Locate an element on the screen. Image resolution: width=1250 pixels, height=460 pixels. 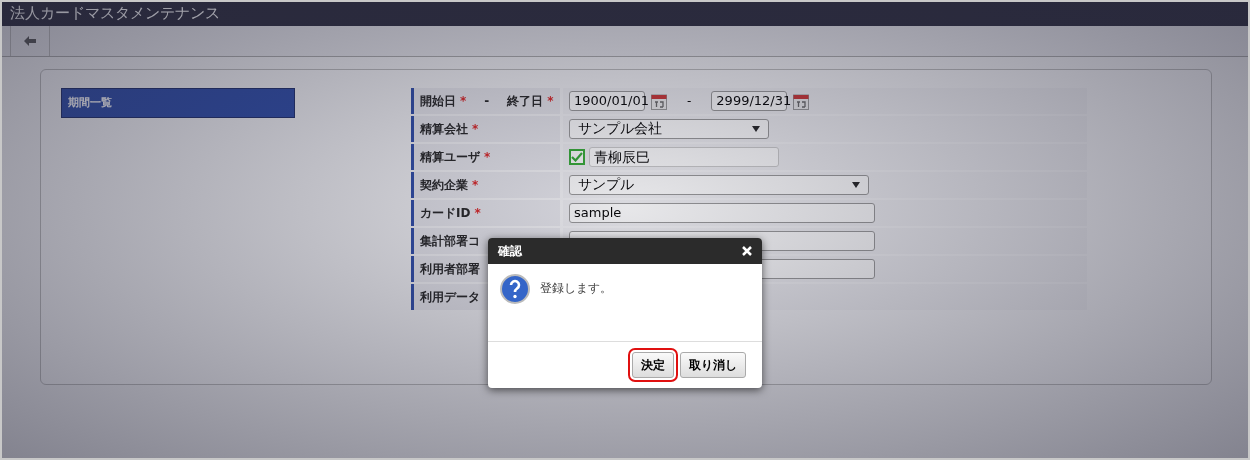
checkbox is located at coordinates (577, 157).